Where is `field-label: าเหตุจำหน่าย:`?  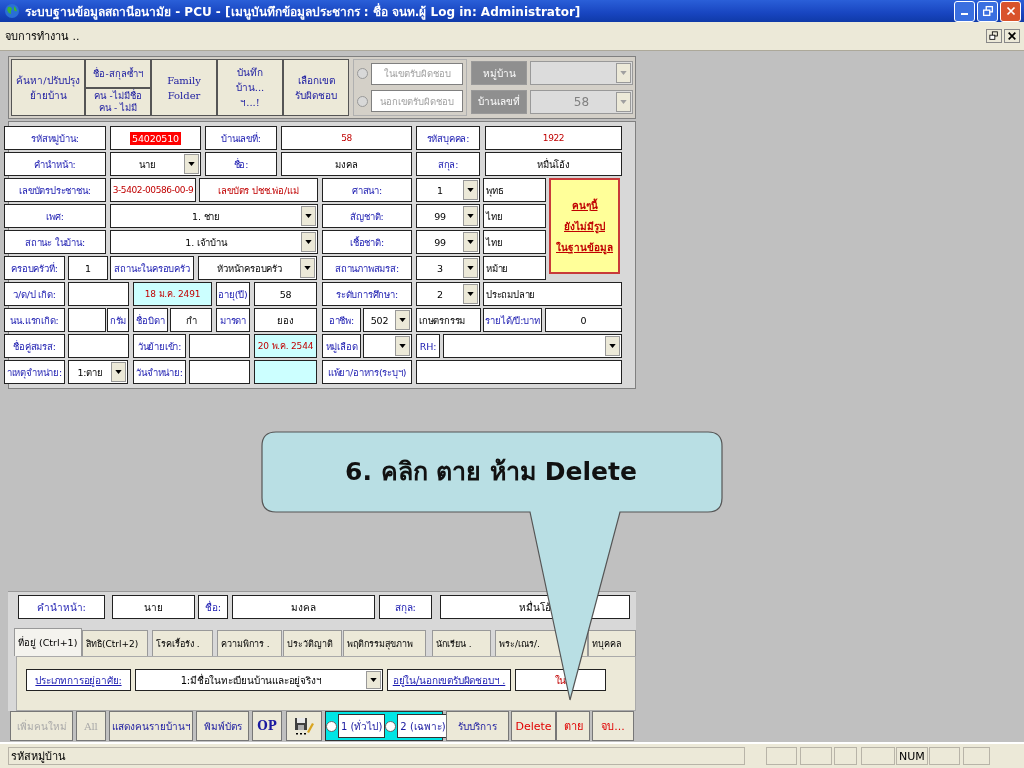 field-label: าเหตุจำหน่าย: is located at coordinates (34, 372).